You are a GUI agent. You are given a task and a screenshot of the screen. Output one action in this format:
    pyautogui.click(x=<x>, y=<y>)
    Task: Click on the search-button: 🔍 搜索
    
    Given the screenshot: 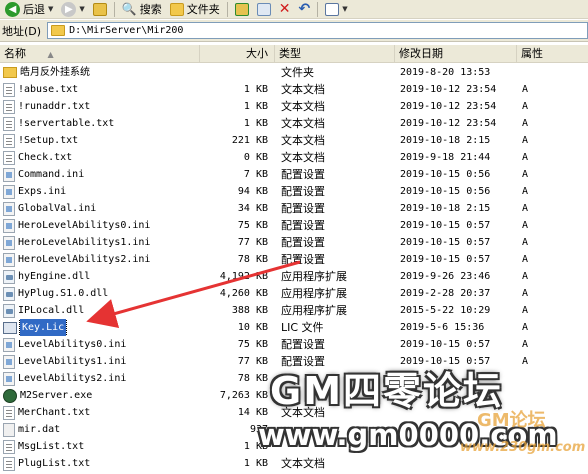 What is the action you would take?
    pyautogui.click(x=142, y=9)
    